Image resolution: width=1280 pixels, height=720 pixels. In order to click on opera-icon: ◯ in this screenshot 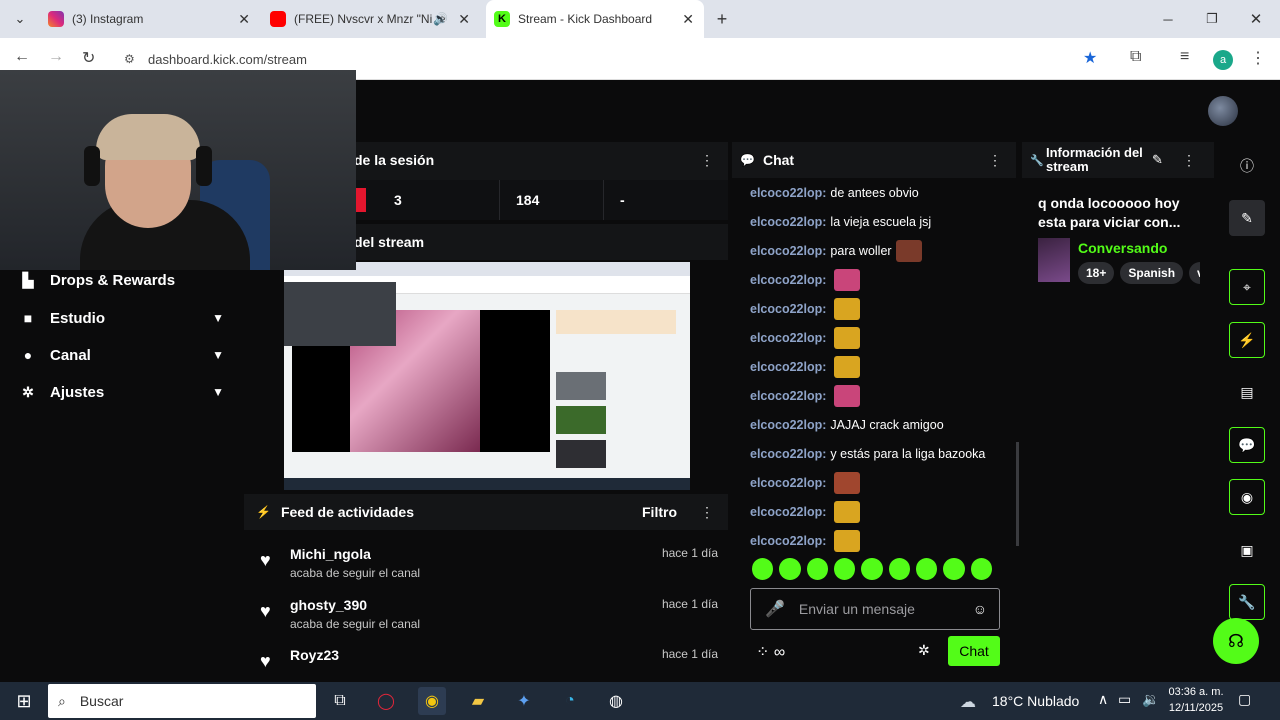, I will do `click(386, 701)`.